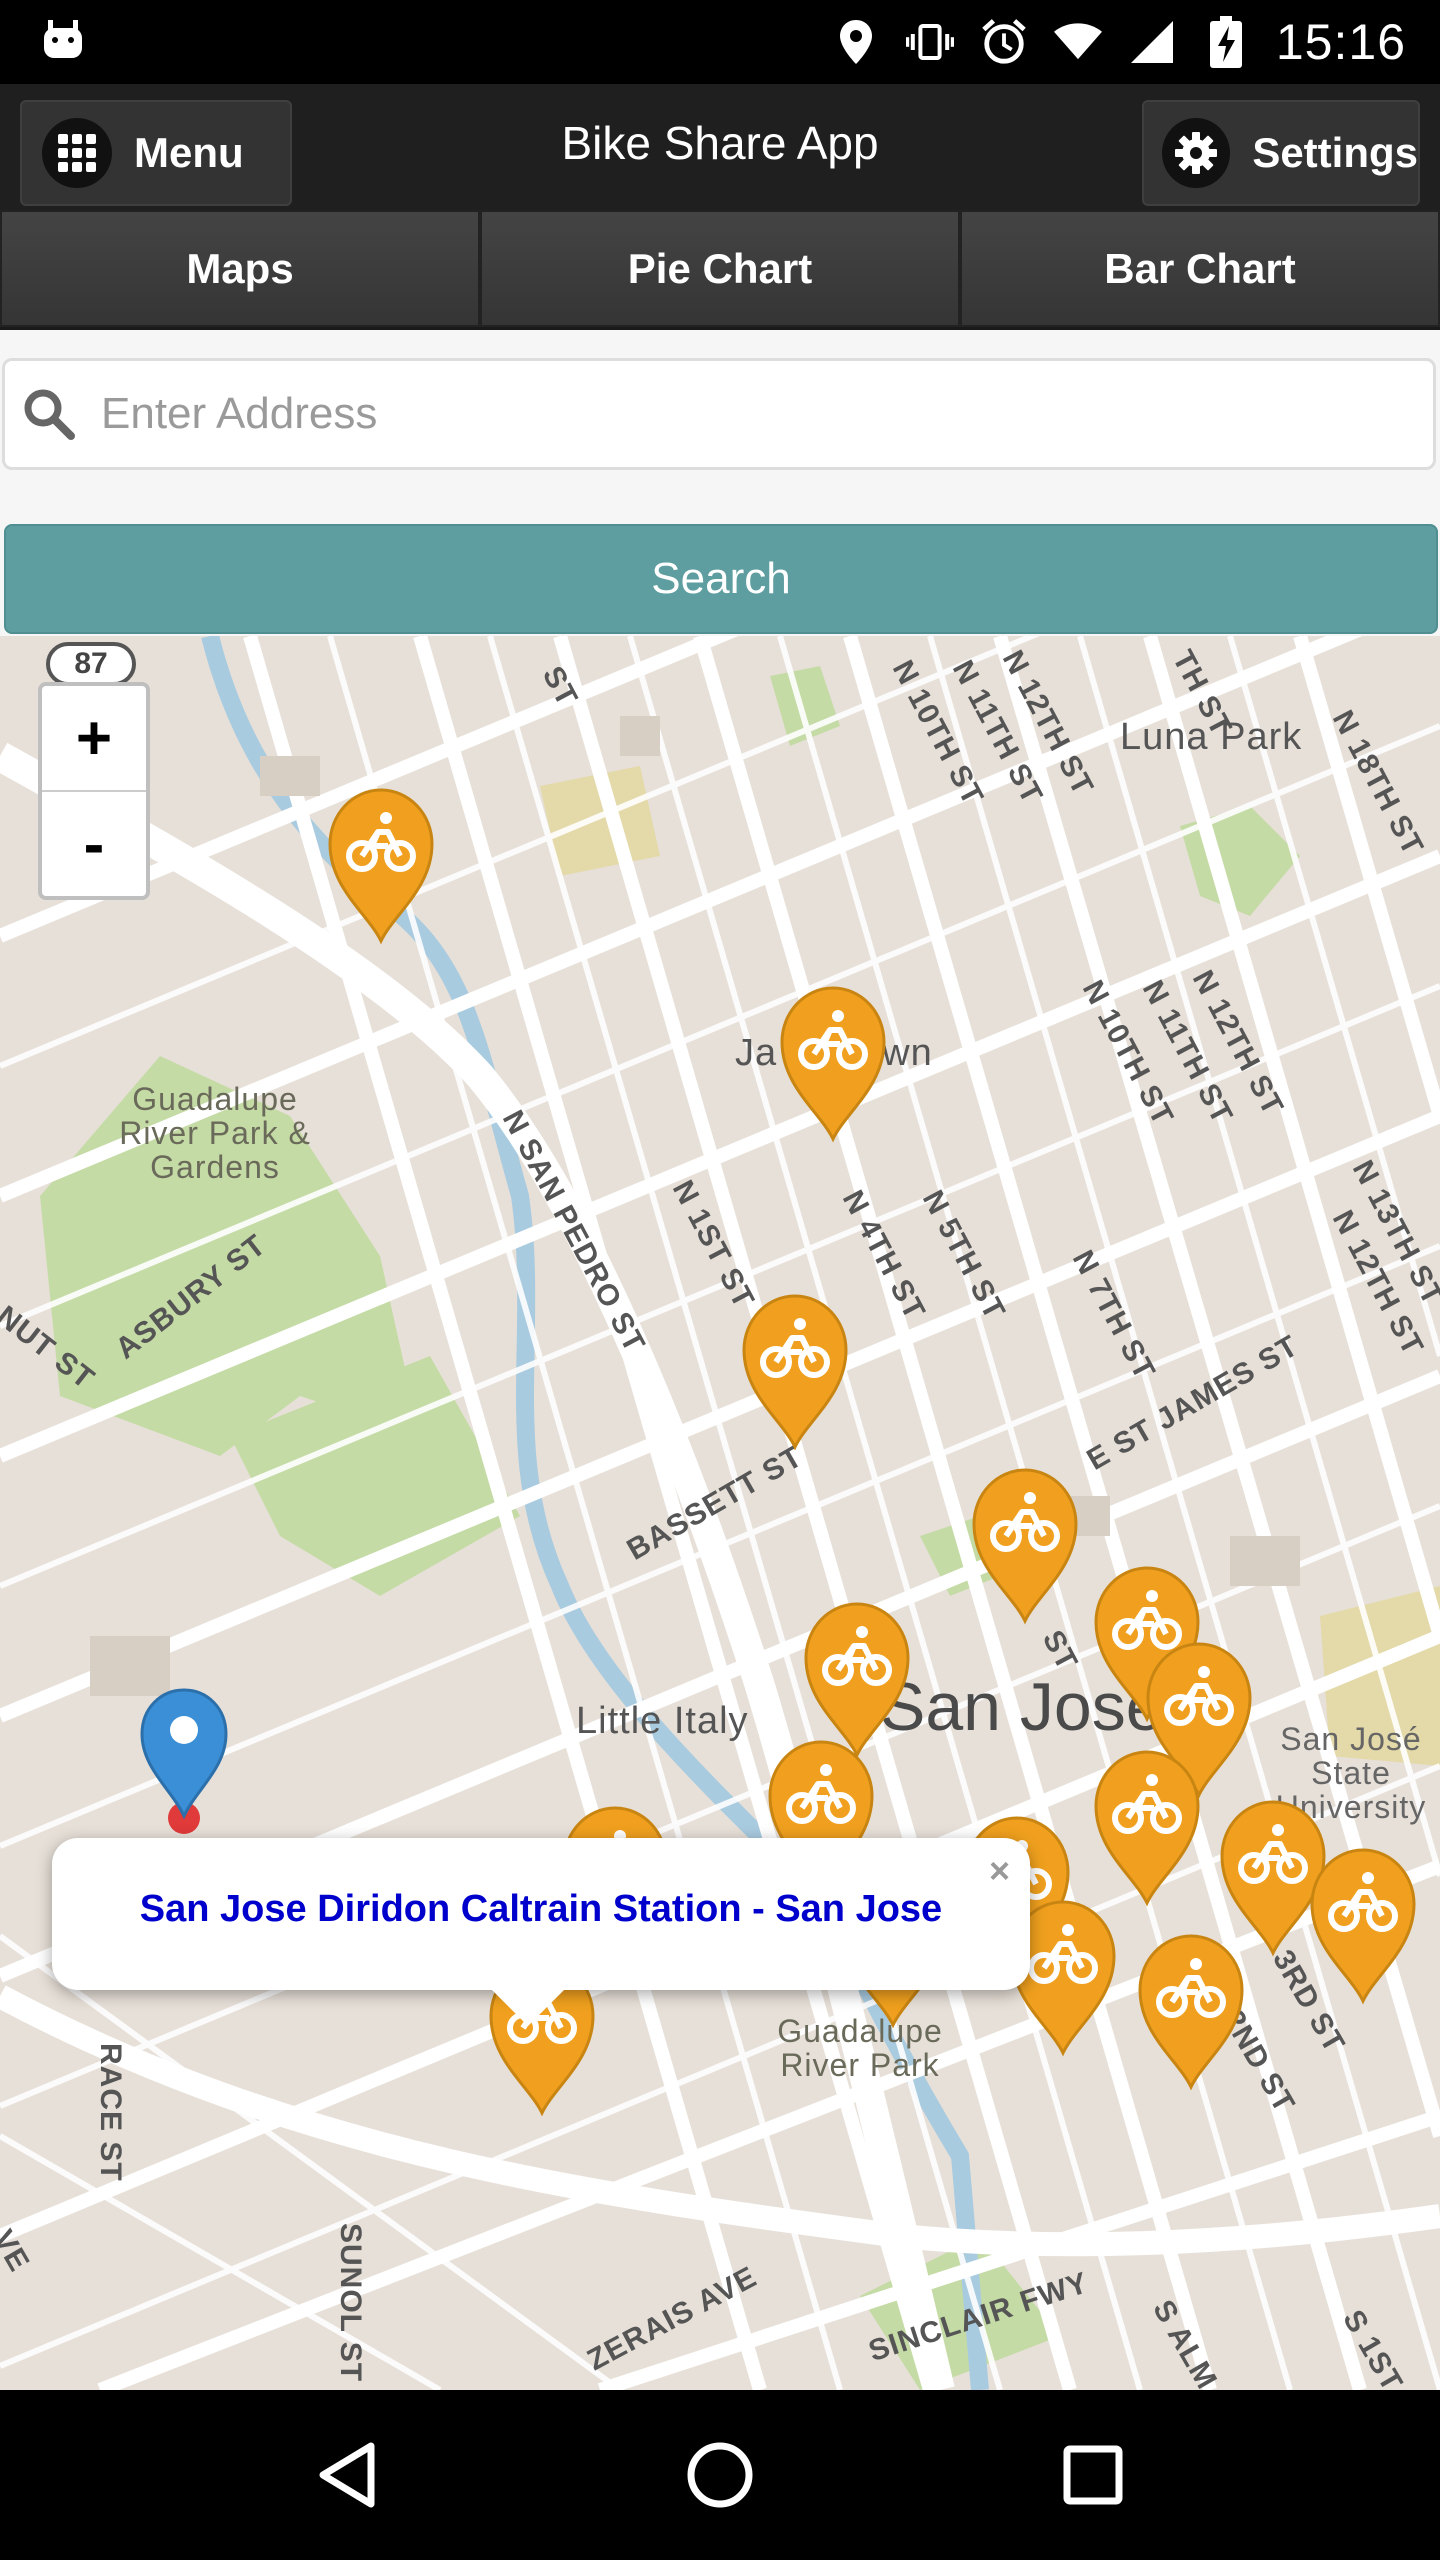 This screenshot has height=2560, width=1440. I want to click on location-icon, so click(856, 42).